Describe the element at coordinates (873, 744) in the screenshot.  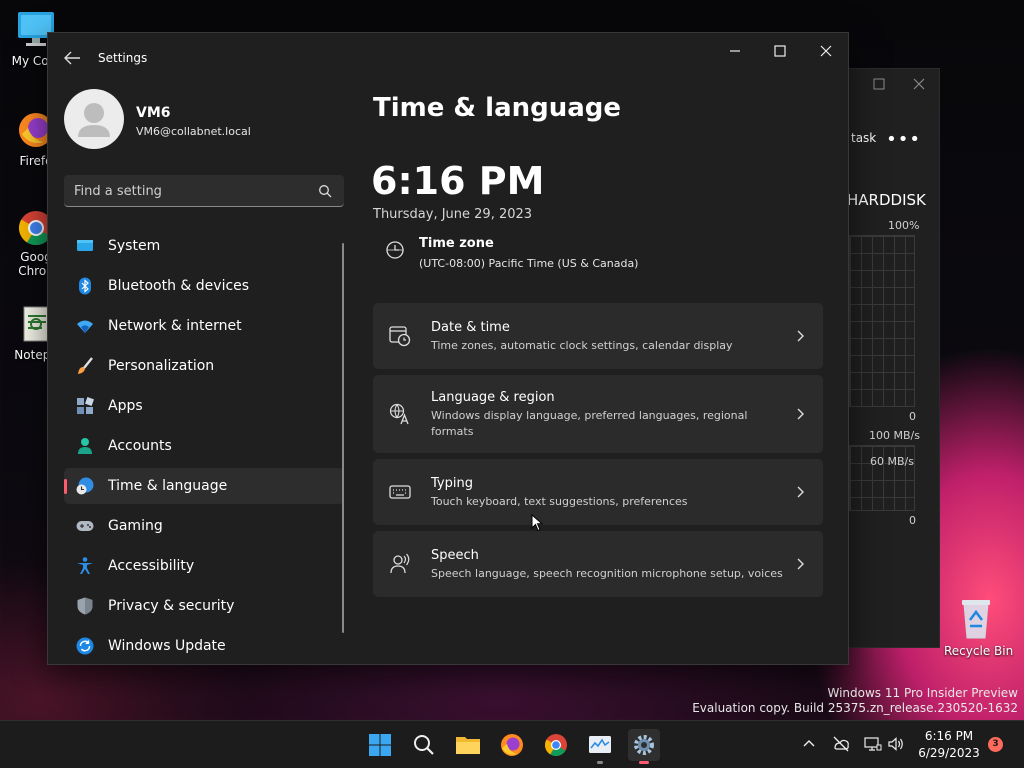
I see `display-icon` at that location.